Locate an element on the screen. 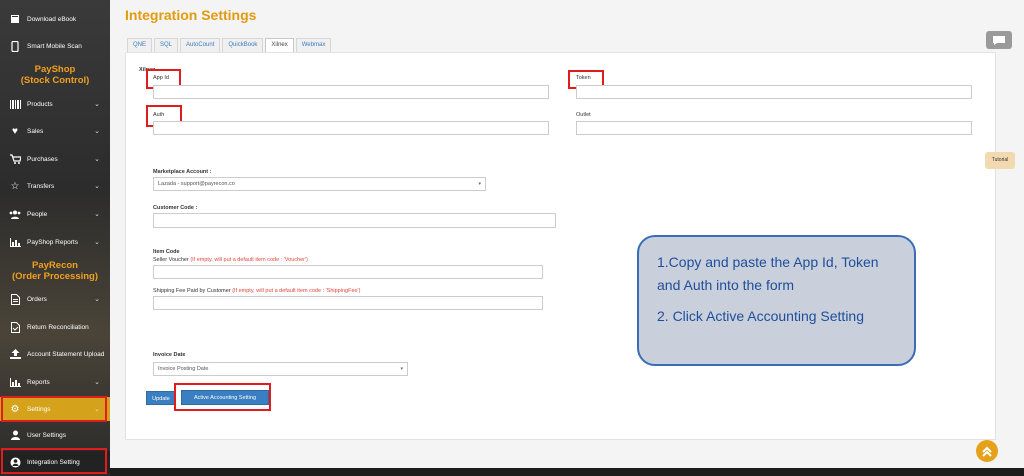 The height and width of the screenshot is (476, 1024). sidebar-item-label: PayShop Reports is located at coordinates (52, 242).